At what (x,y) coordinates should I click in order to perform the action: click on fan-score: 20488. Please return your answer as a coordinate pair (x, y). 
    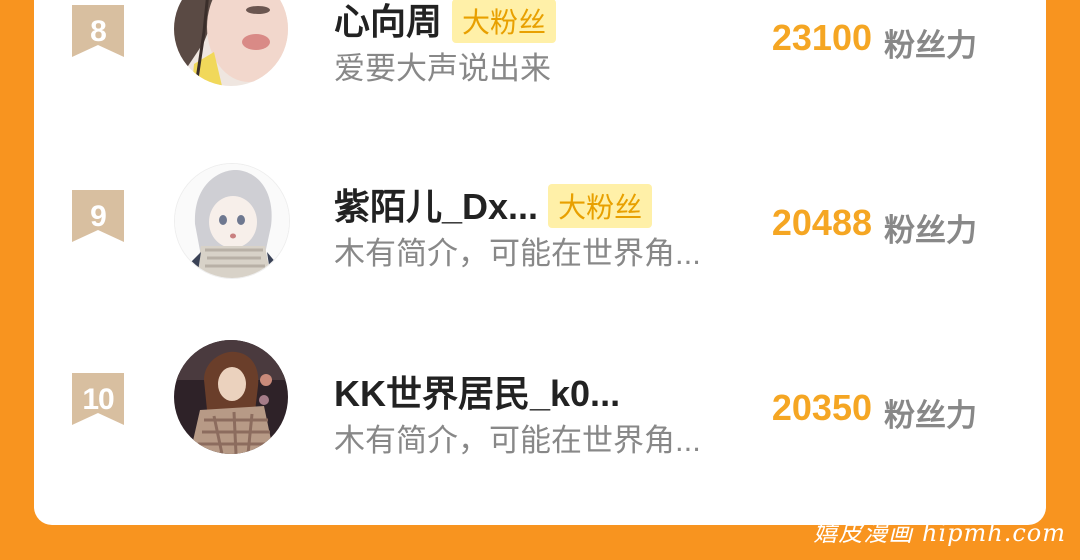
    Looking at the image, I should click on (821, 222).